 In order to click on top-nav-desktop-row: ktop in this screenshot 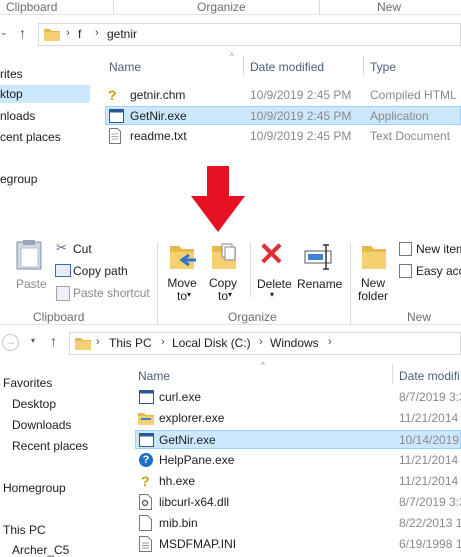, I will do `click(45, 94)`.